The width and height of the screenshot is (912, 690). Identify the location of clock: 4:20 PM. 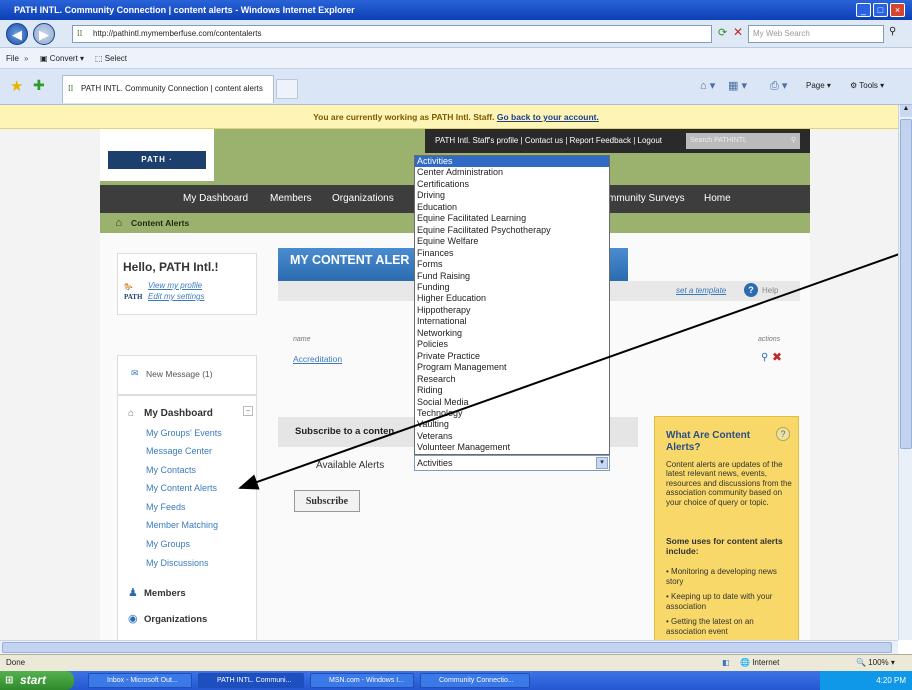
(891, 680).